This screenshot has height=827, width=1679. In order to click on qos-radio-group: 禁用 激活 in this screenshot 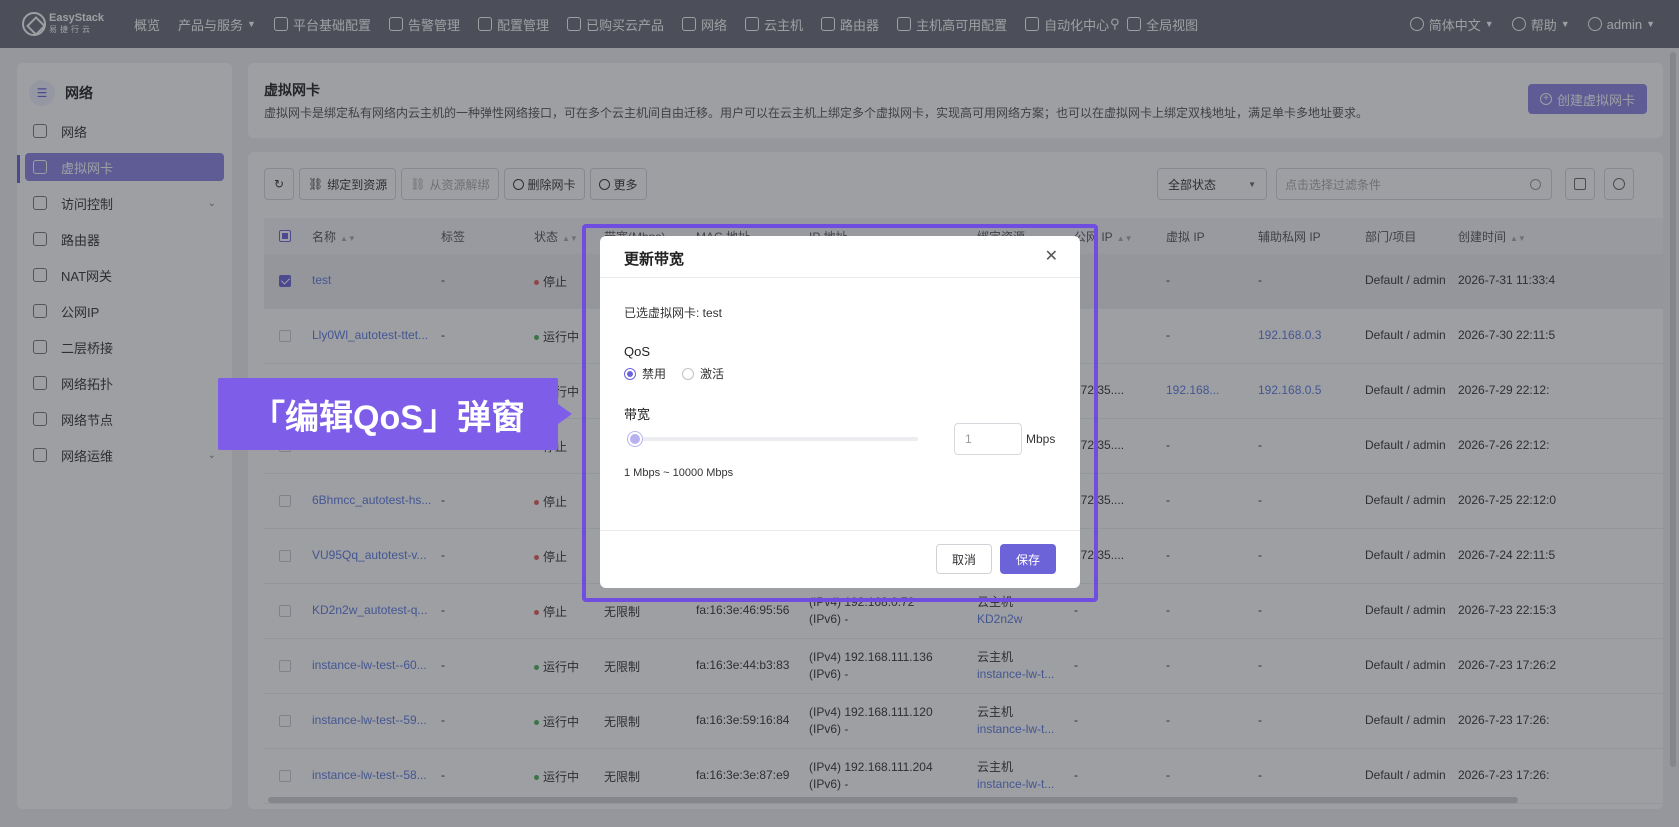, I will do `click(682, 373)`.